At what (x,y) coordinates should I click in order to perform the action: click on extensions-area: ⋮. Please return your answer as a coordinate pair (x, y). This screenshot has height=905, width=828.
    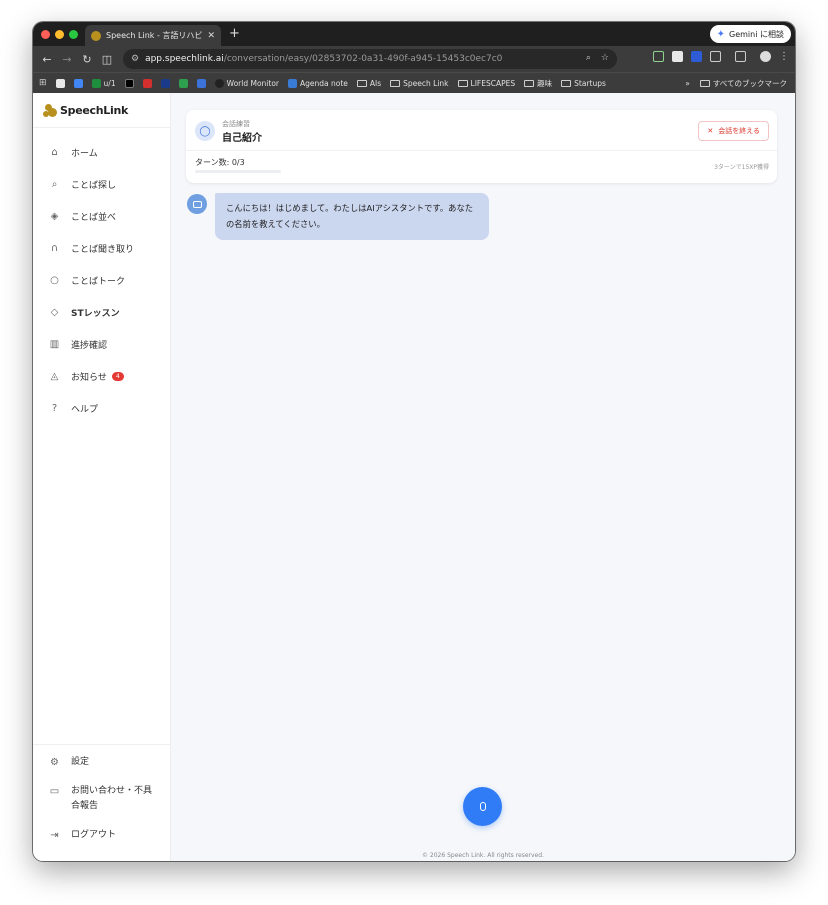
    Looking at the image, I should click on (721, 56).